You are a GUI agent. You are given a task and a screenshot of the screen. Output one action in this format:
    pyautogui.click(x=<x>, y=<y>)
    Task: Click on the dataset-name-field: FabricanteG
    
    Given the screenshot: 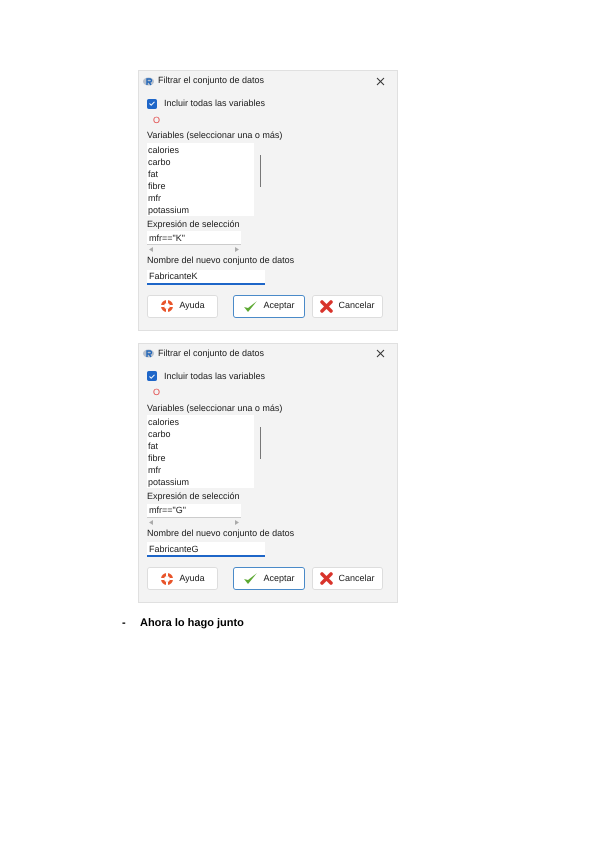 What is the action you would take?
    pyautogui.click(x=206, y=549)
    